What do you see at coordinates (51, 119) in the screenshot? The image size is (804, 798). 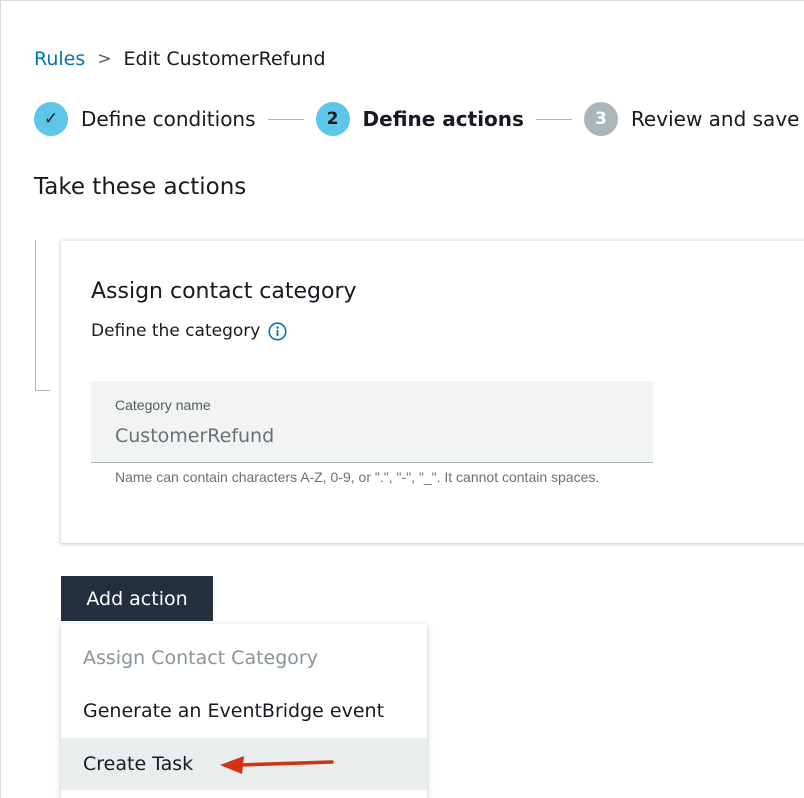 I see `step-1-check-icon: ✓` at bounding box center [51, 119].